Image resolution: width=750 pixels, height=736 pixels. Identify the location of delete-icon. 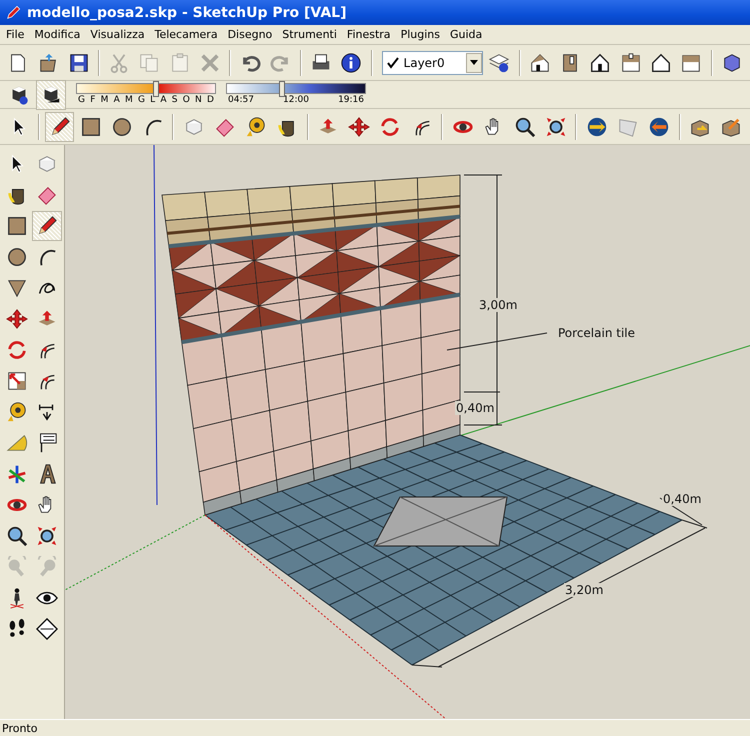
(210, 63).